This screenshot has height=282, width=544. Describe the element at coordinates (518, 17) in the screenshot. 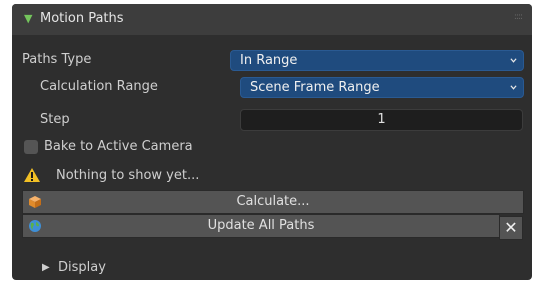

I see `drag-grip-icon: ::::` at that location.